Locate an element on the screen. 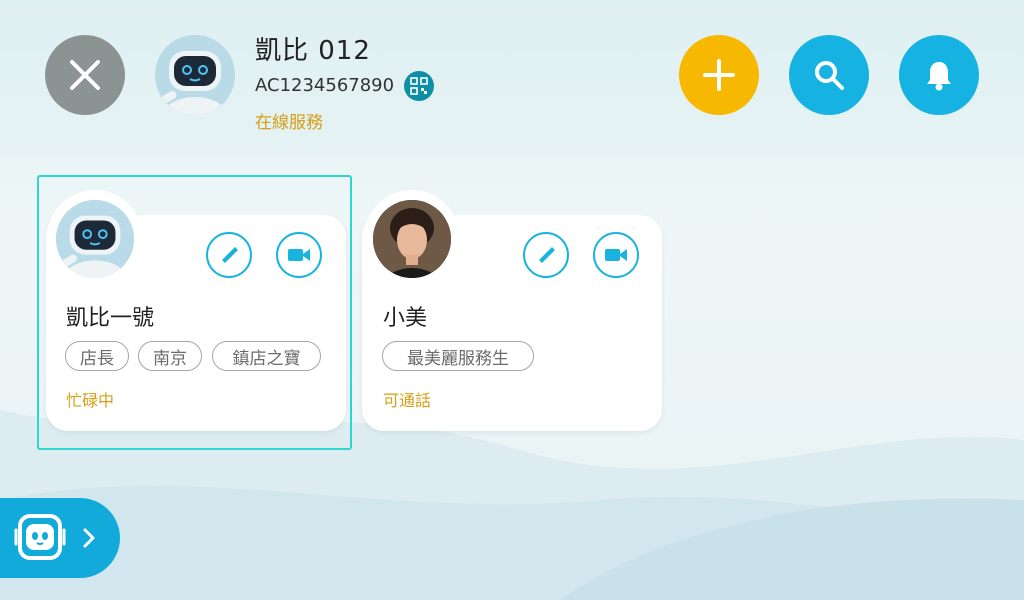 Image resolution: width=1024 pixels, height=600 pixels. qr-code-icon is located at coordinates (419, 86).